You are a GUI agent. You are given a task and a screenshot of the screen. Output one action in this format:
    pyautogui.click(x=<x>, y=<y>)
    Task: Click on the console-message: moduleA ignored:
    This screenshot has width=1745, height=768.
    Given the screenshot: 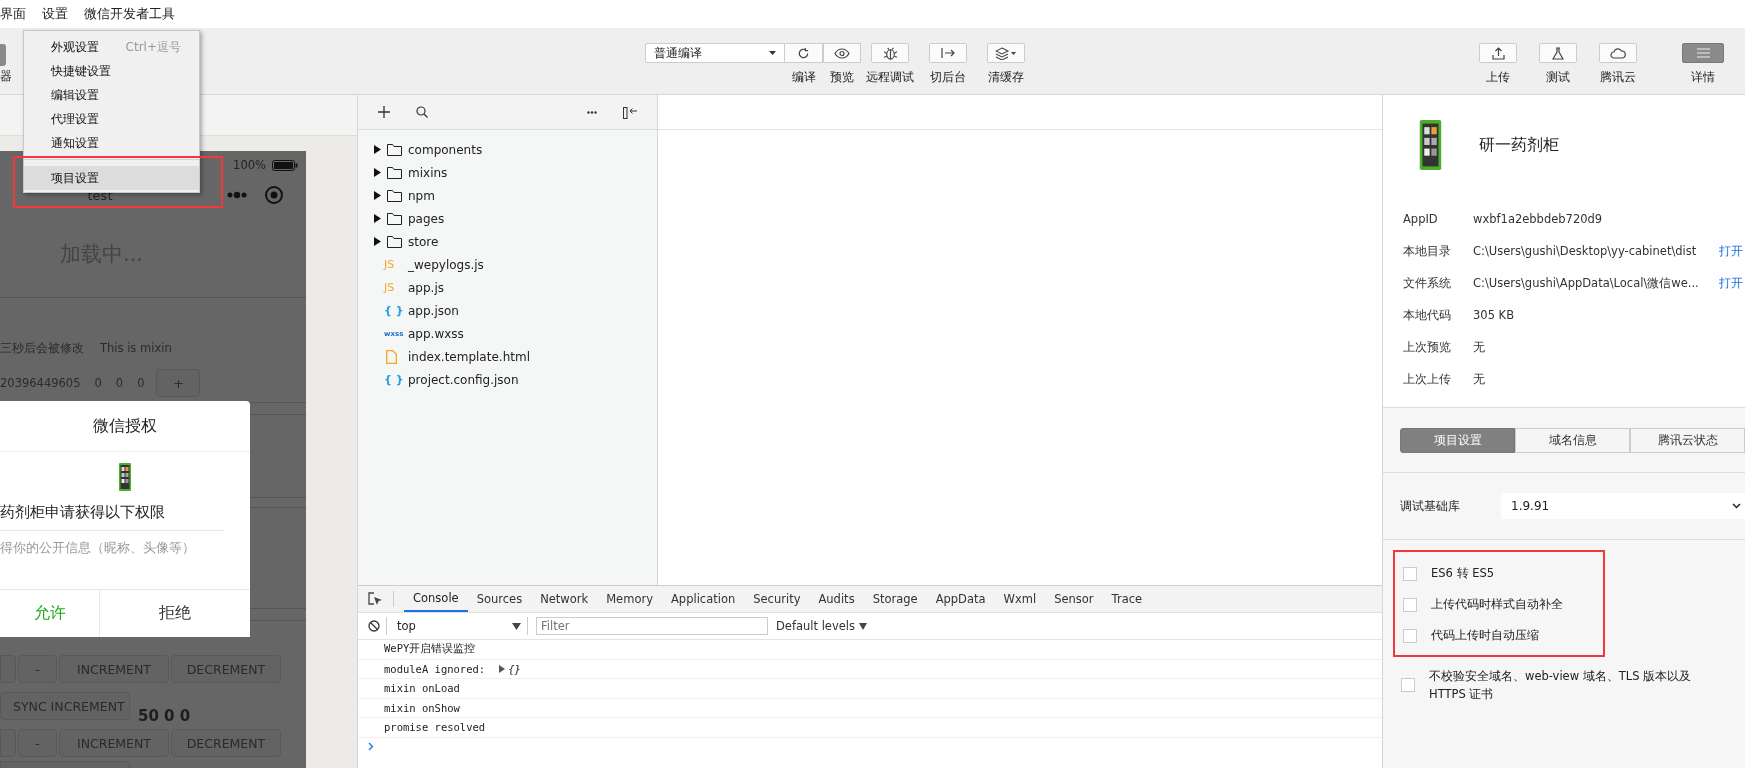 What is the action you would take?
    pyautogui.click(x=435, y=668)
    